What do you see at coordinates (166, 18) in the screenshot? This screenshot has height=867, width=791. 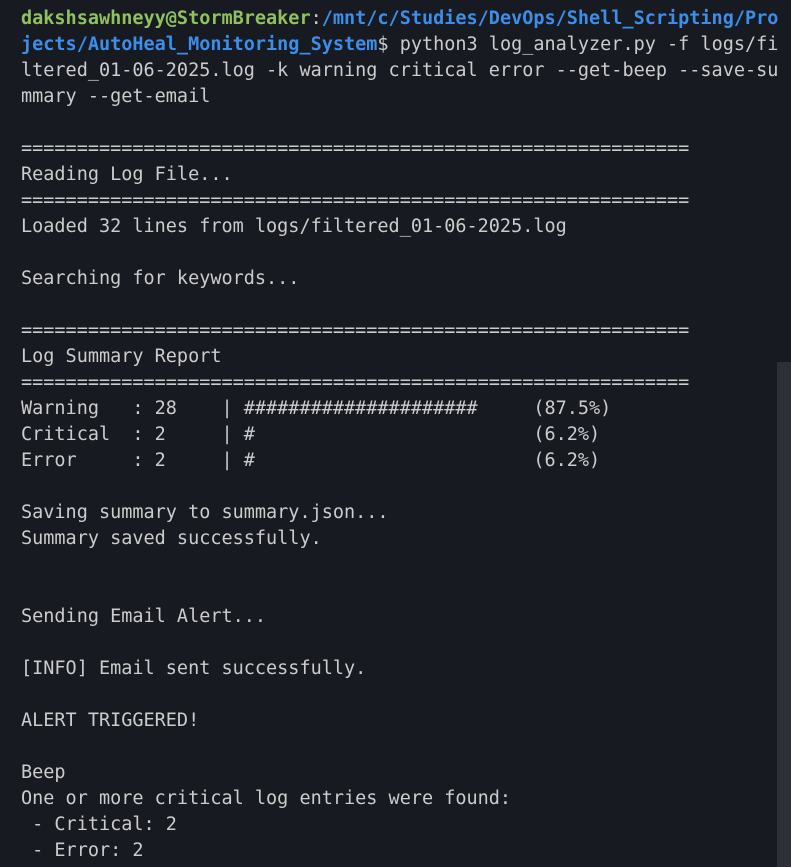 I see `prompt-user-host: dakshsawhneyy@StormBreaker` at bounding box center [166, 18].